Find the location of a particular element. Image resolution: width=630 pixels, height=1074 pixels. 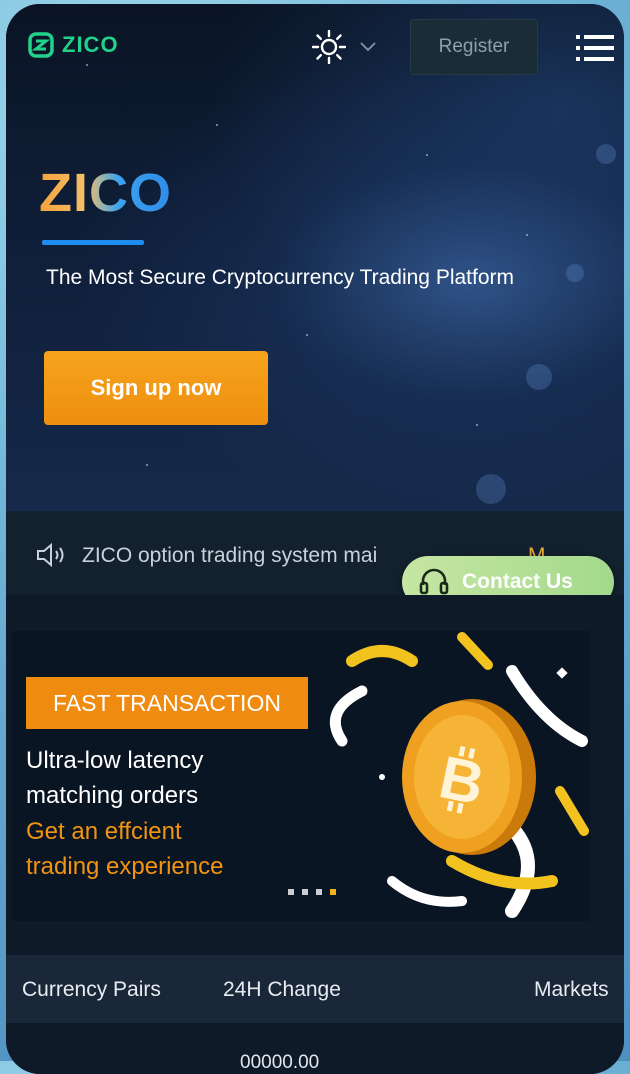

register-button: Register is located at coordinates (474, 47).